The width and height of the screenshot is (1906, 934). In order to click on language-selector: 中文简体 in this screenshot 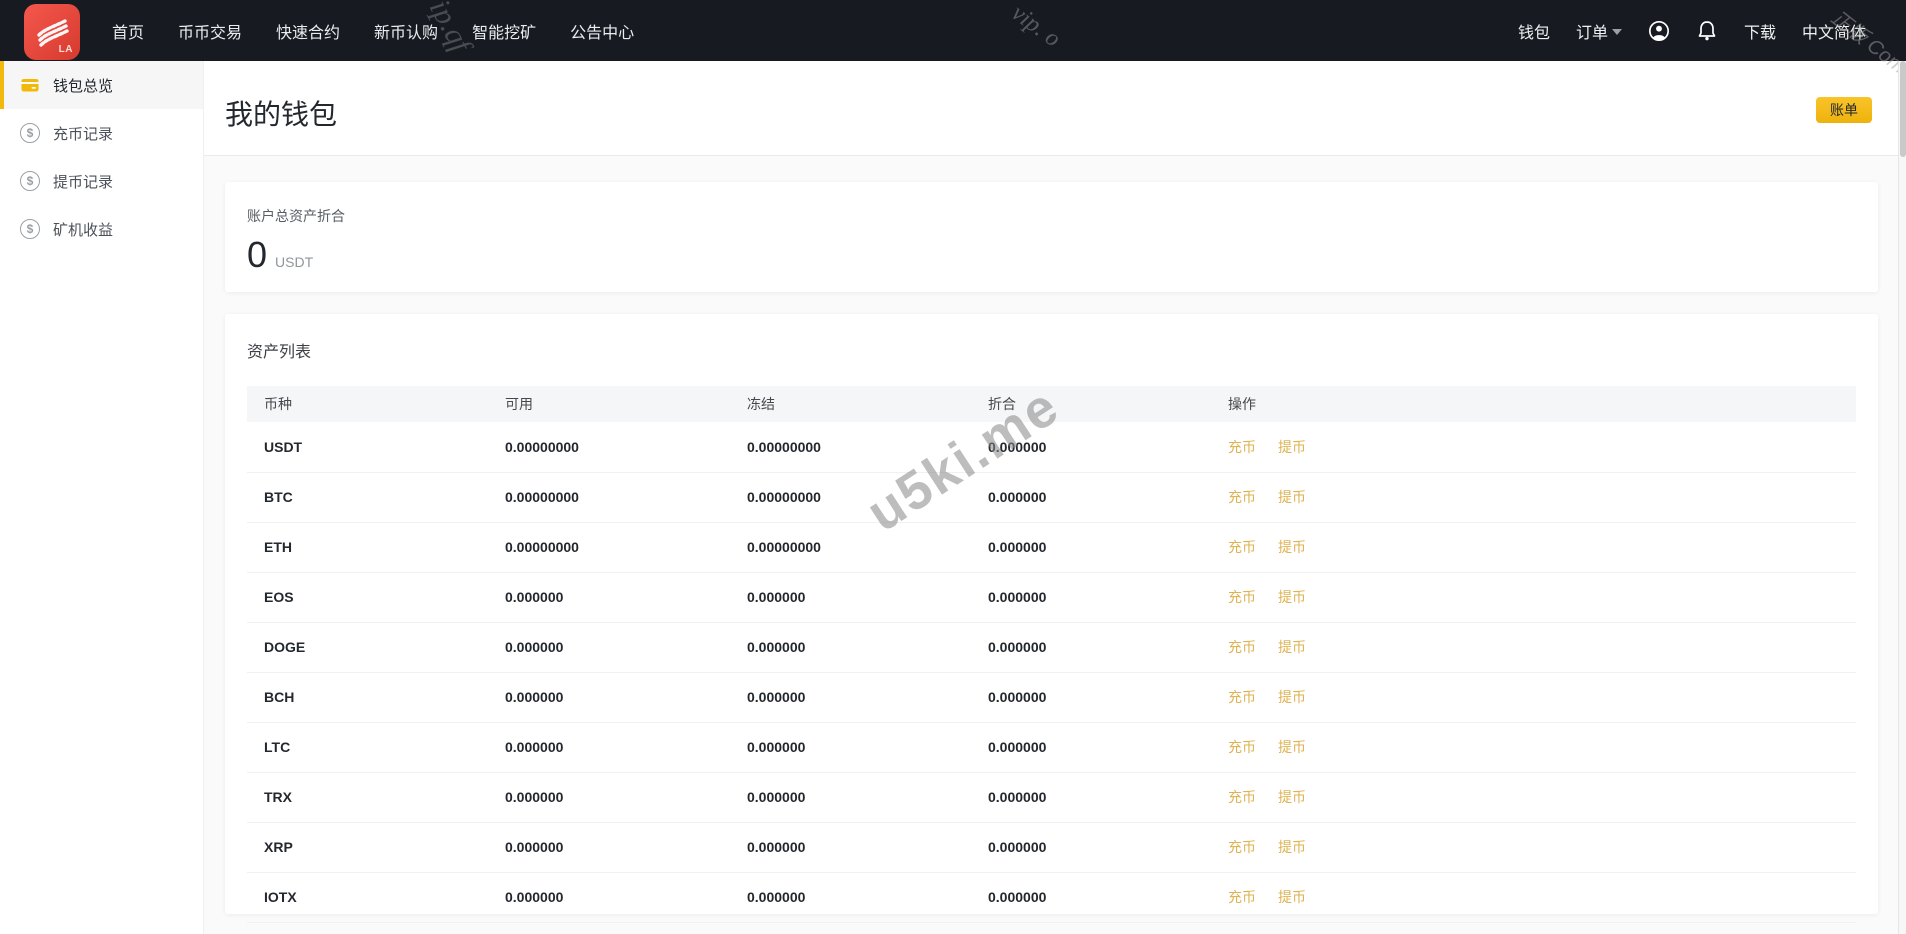, I will do `click(1834, 31)`.